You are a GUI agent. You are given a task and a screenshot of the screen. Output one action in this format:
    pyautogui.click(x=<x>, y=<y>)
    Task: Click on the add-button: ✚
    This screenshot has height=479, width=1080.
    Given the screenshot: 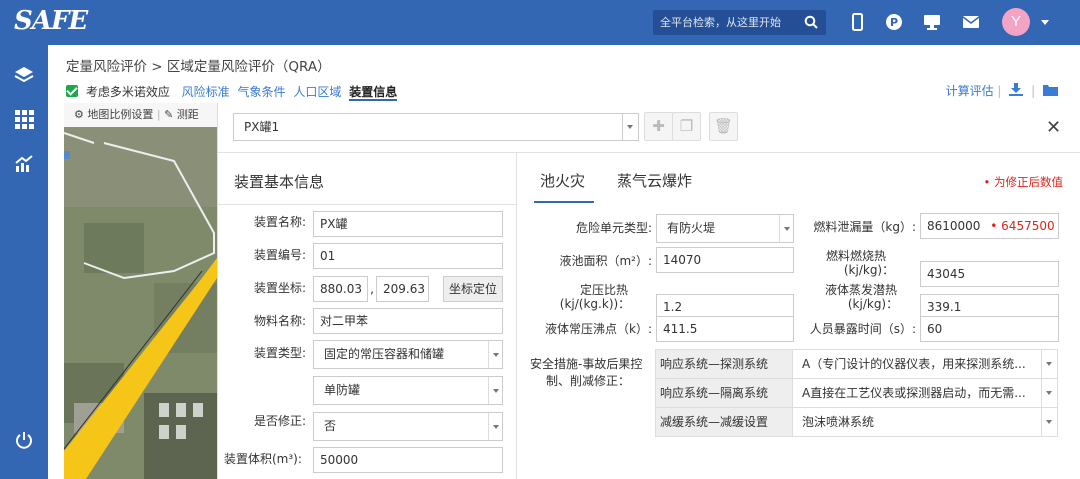 What is the action you would take?
    pyautogui.click(x=658, y=126)
    